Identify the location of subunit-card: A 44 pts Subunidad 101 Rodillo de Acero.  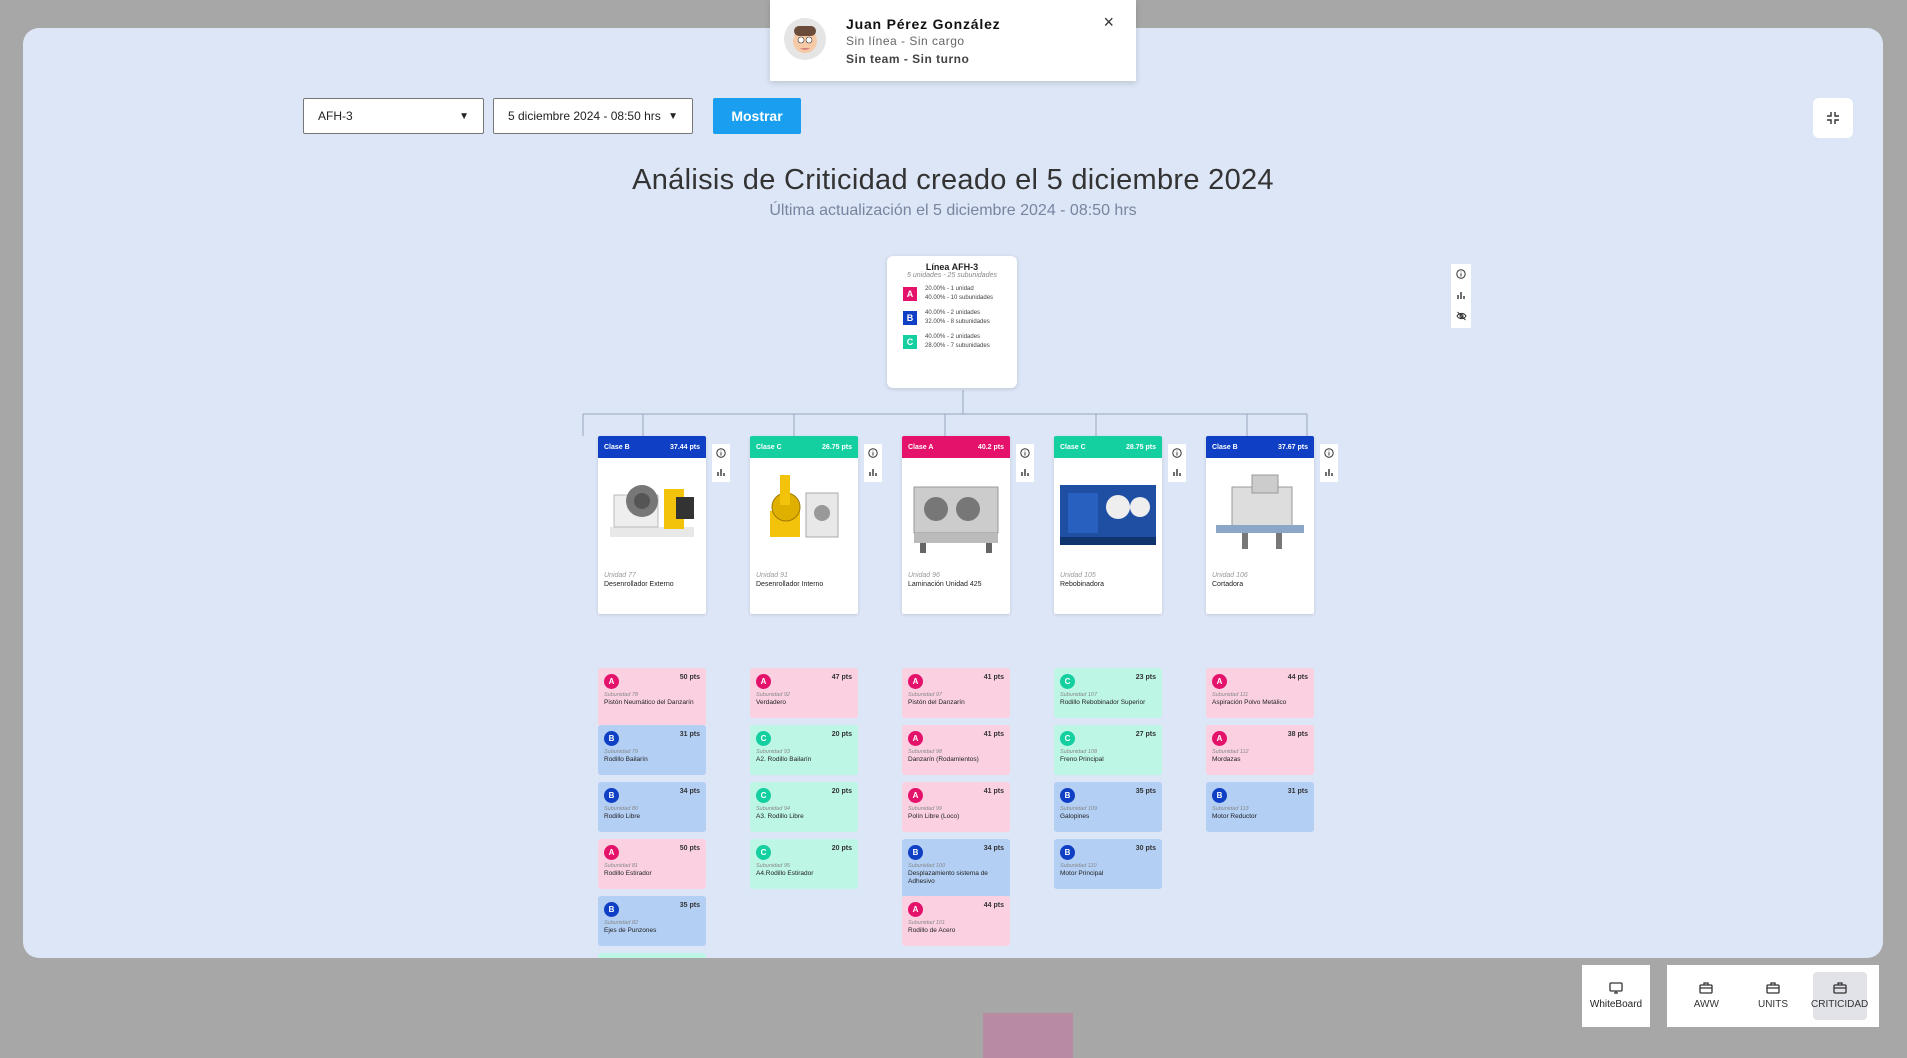
(956, 921).